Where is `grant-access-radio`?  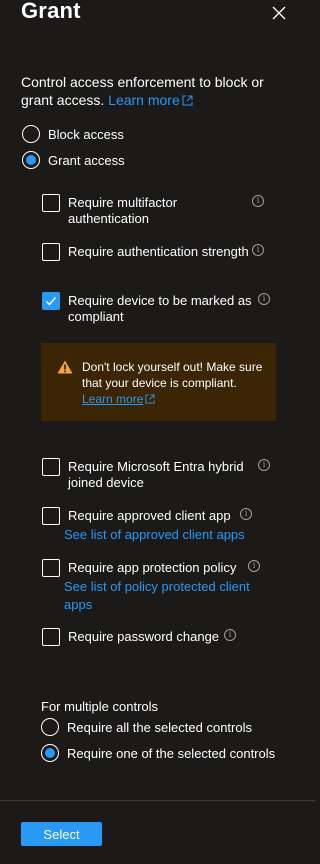
grant-access-radio is located at coordinates (31, 160).